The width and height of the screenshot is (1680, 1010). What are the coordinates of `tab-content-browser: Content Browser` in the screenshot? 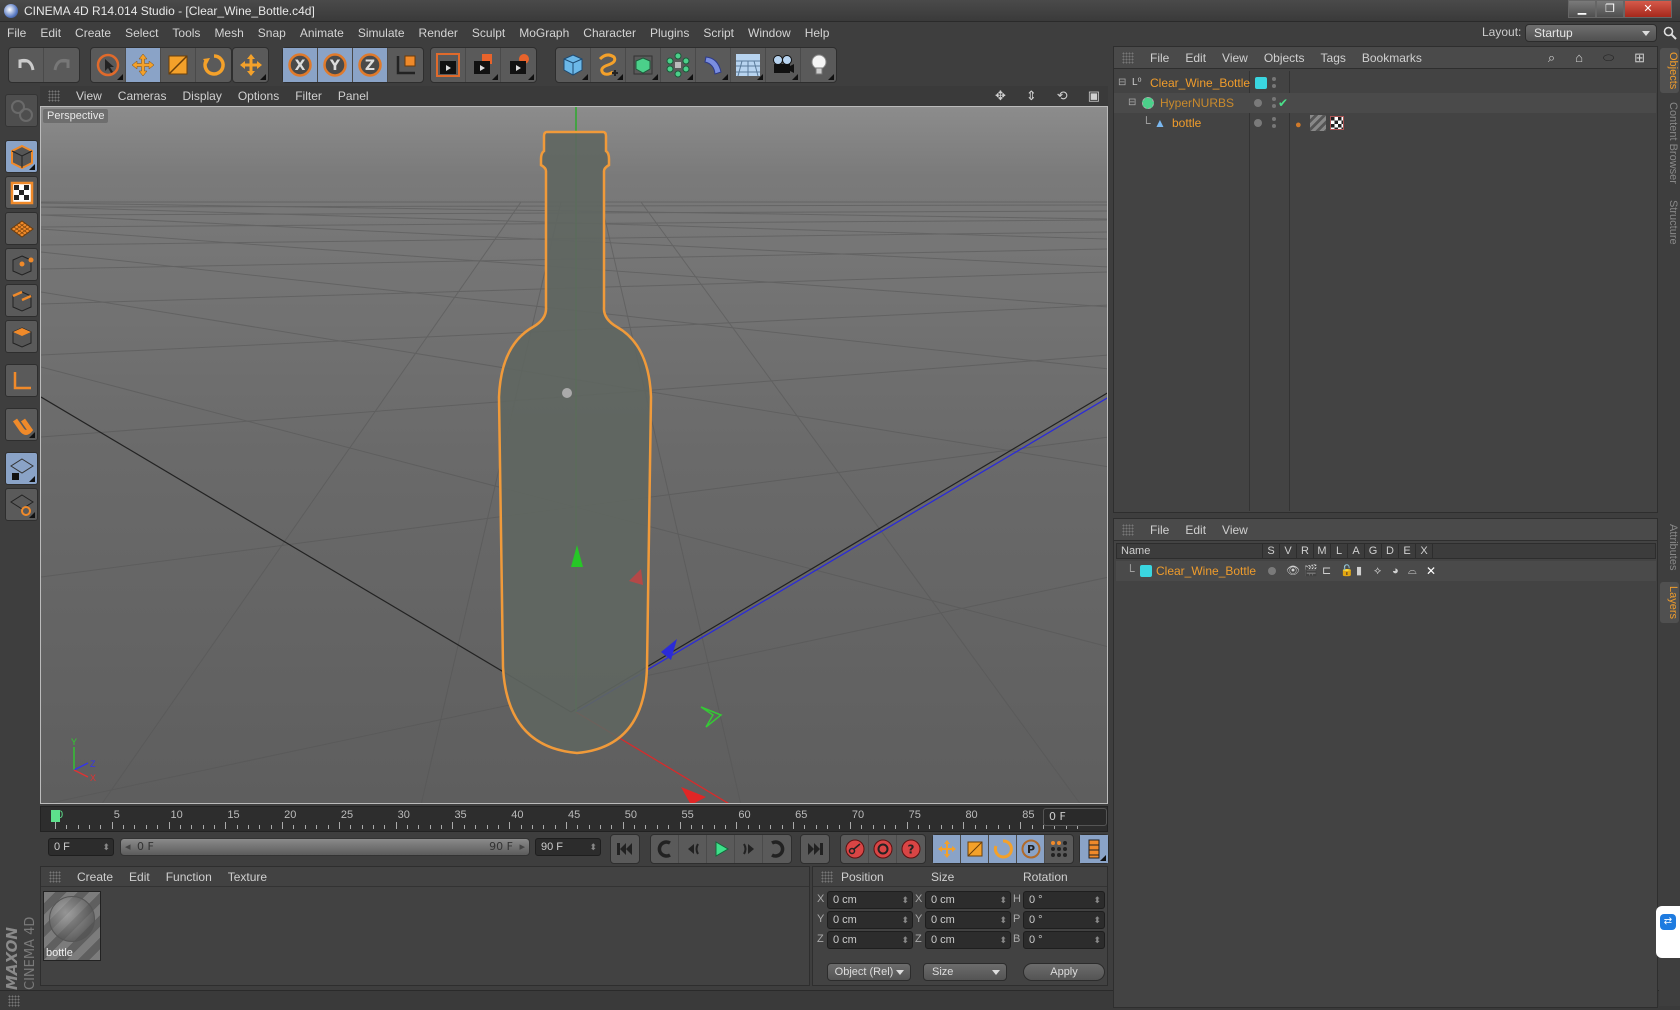 It's located at (1669, 143).